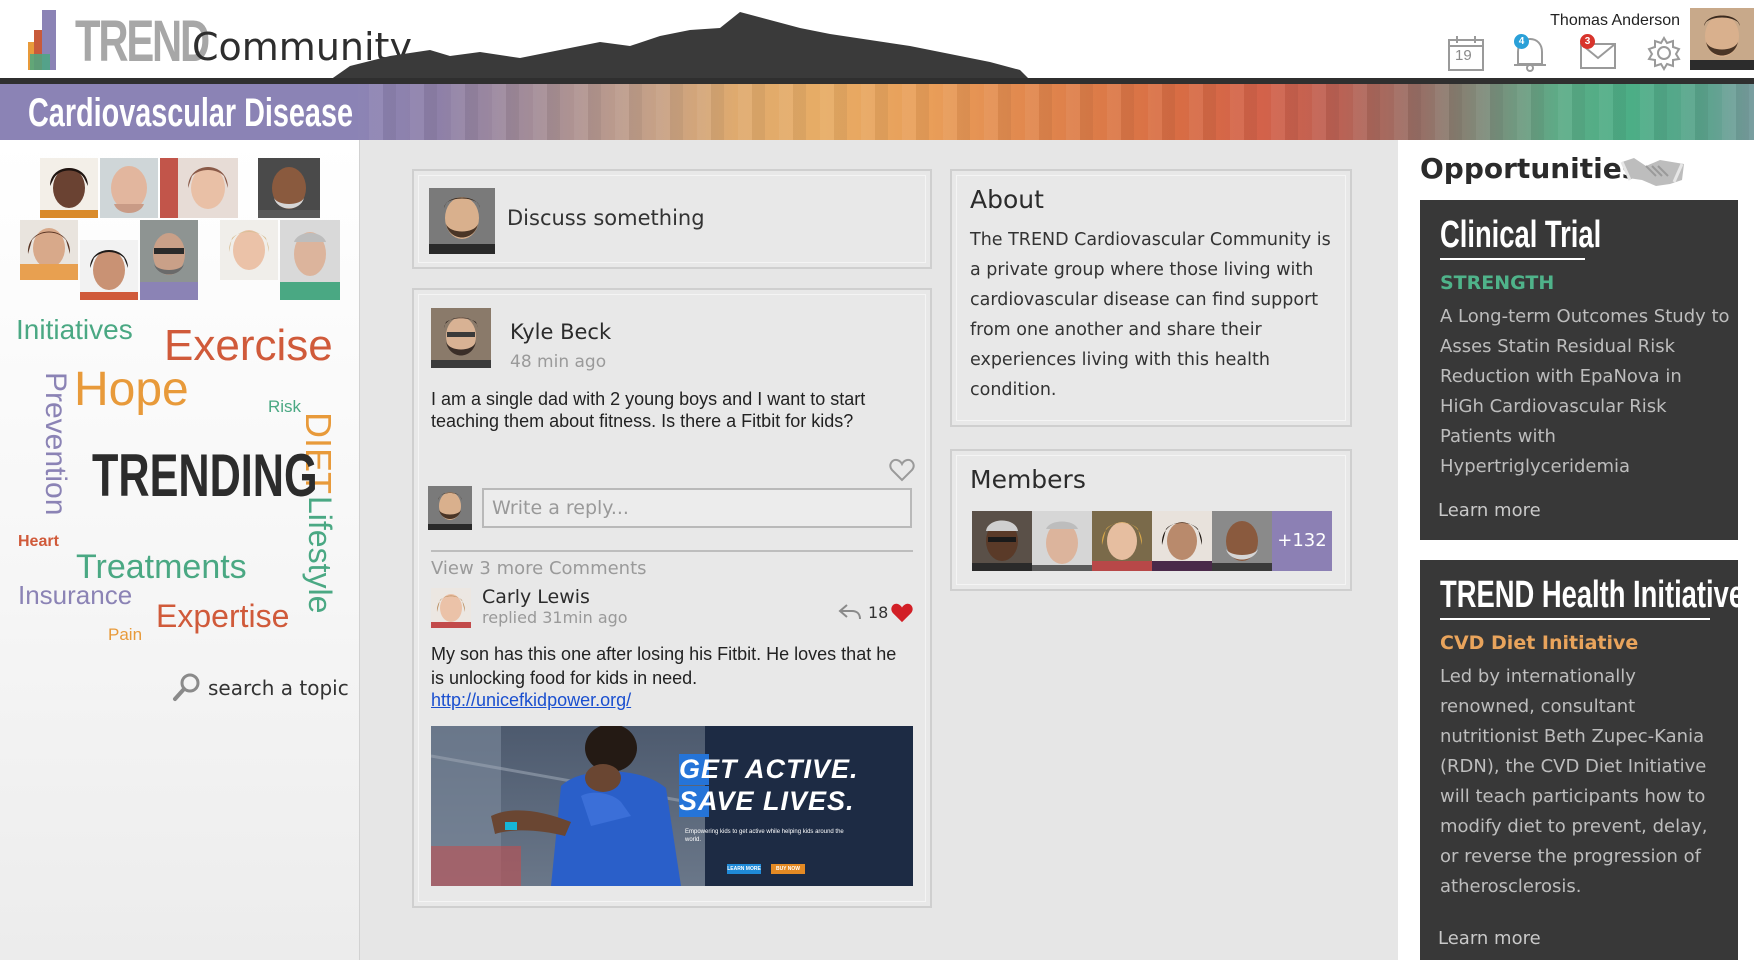 Image resolution: width=1754 pixels, height=960 pixels. What do you see at coordinates (462, 221) in the screenshot?
I see `current-user-avatar` at bounding box center [462, 221].